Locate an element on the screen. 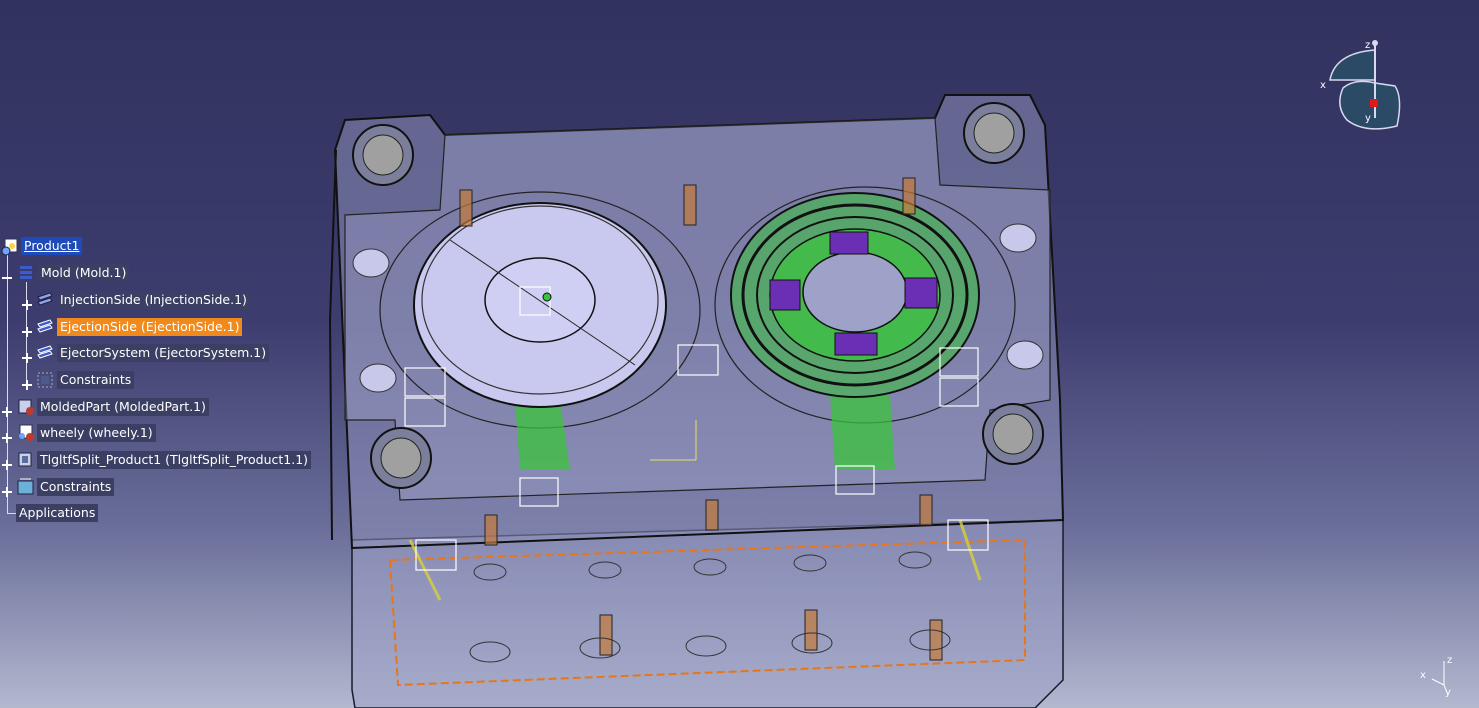  tree-item-constraints-sub: Constraints is located at coordinates (77, 380).